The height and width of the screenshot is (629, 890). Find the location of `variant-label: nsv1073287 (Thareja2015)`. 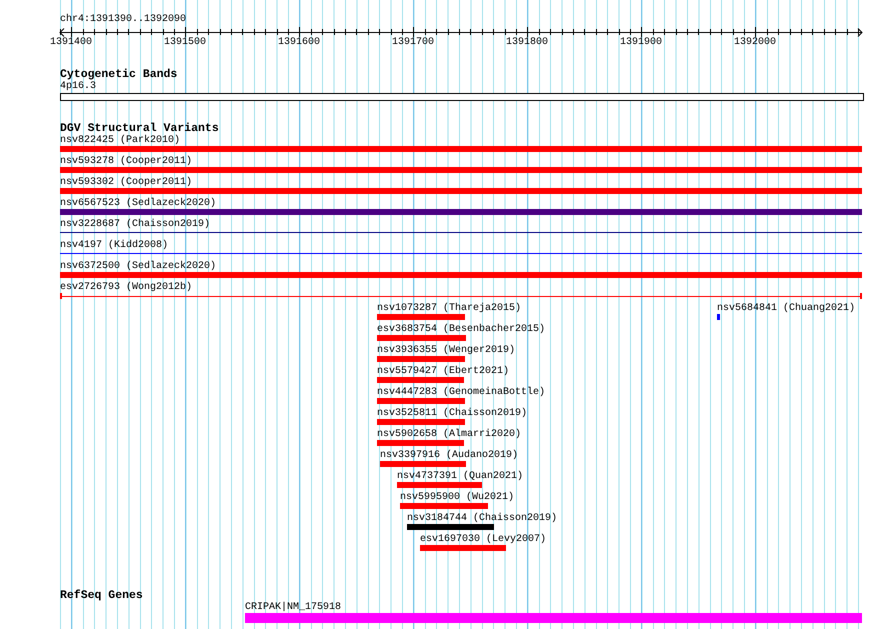

variant-label: nsv1073287 (Thareja2015) is located at coordinates (449, 308).